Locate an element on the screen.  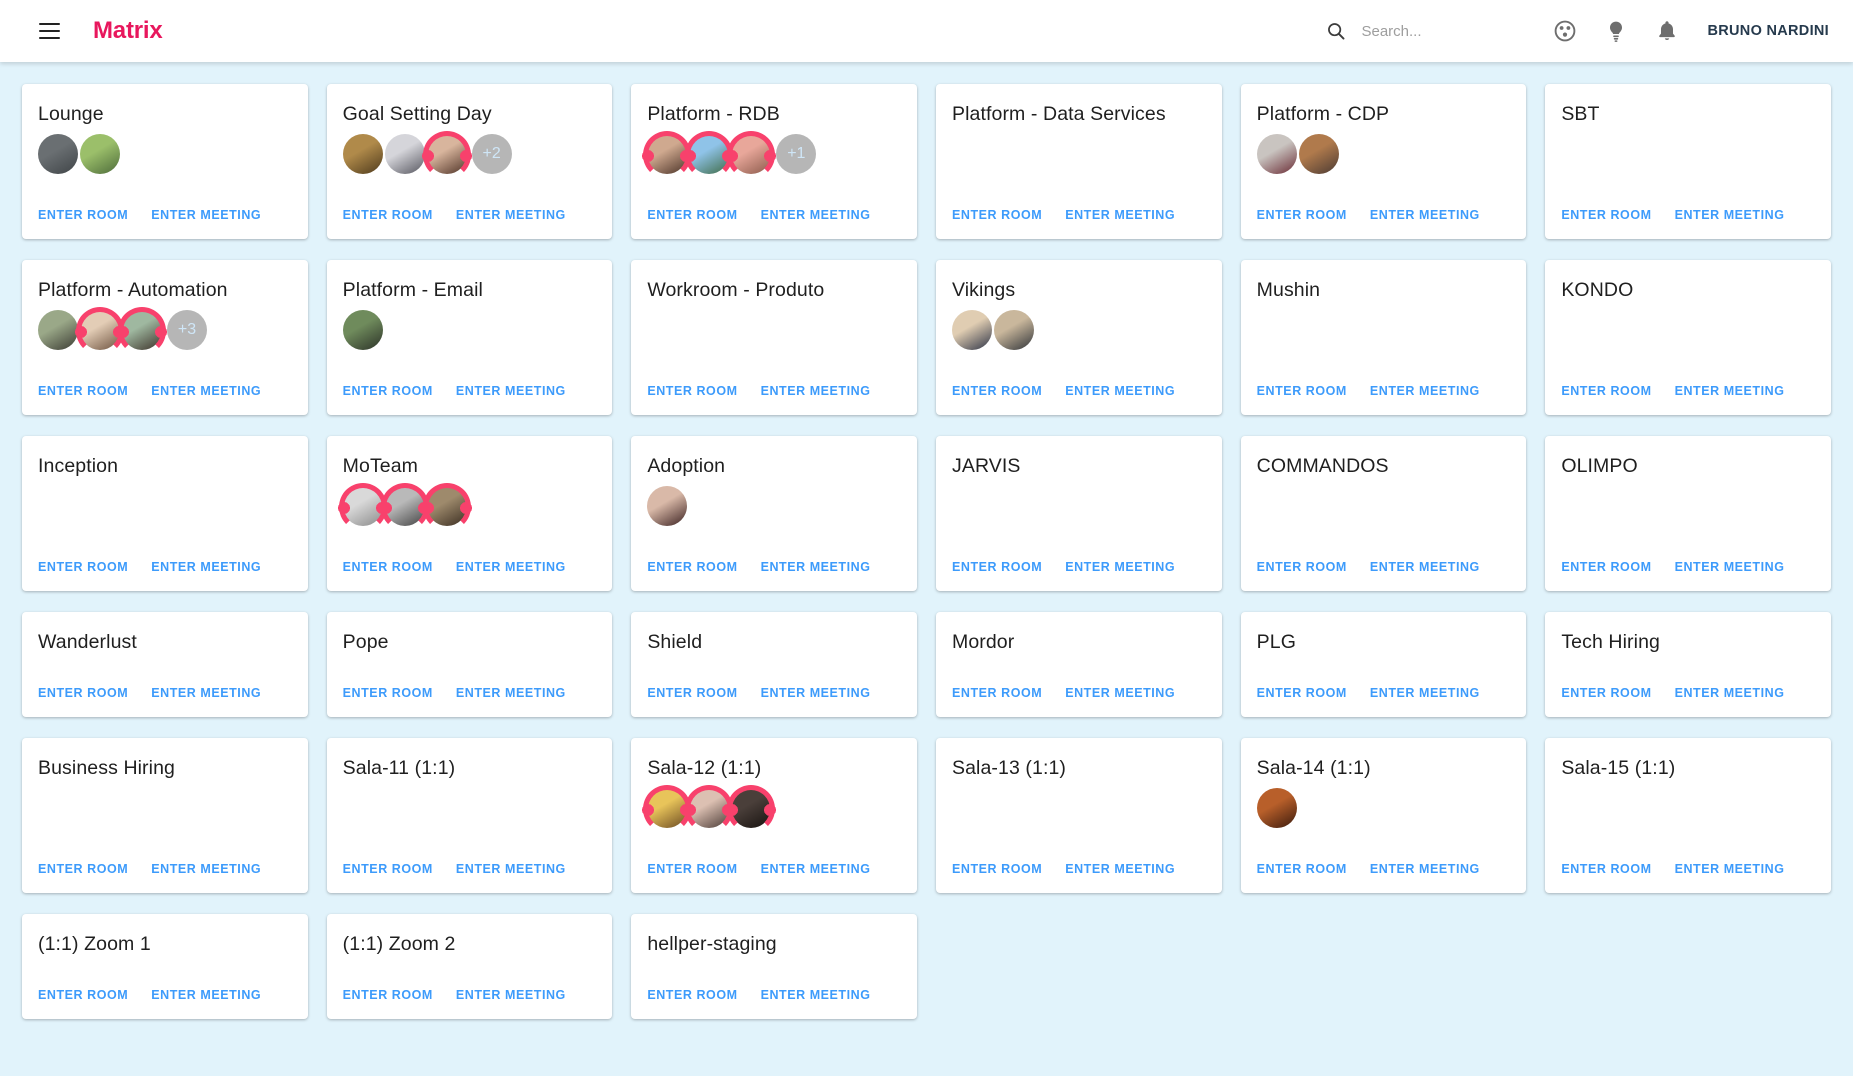
room-card: Inception ENTER ROOM ENTER MEETING is located at coordinates (165, 513).